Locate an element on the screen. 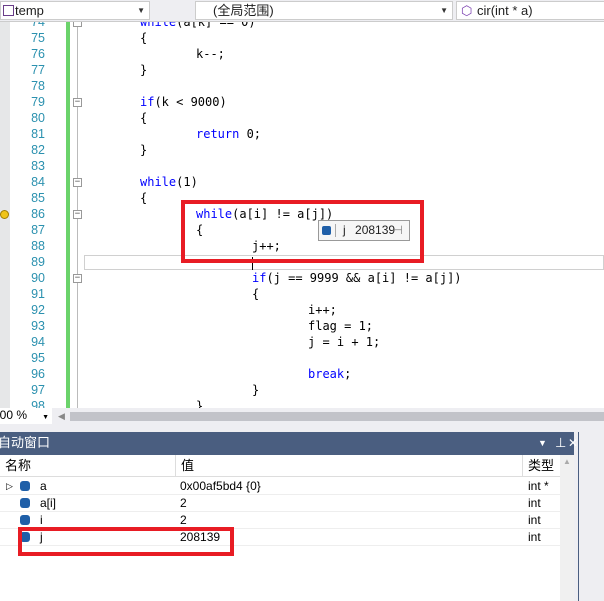 This screenshot has width=604, height=601. code-token: j = i + 1; is located at coordinates (344, 342).